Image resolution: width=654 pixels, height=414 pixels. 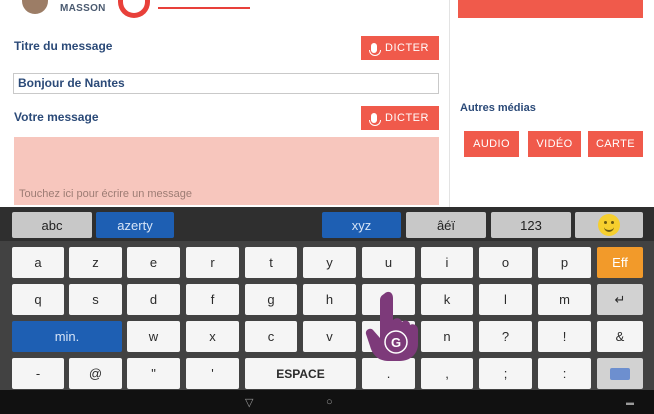 What do you see at coordinates (329, 262) in the screenshot?
I see `key-y: y` at bounding box center [329, 262].